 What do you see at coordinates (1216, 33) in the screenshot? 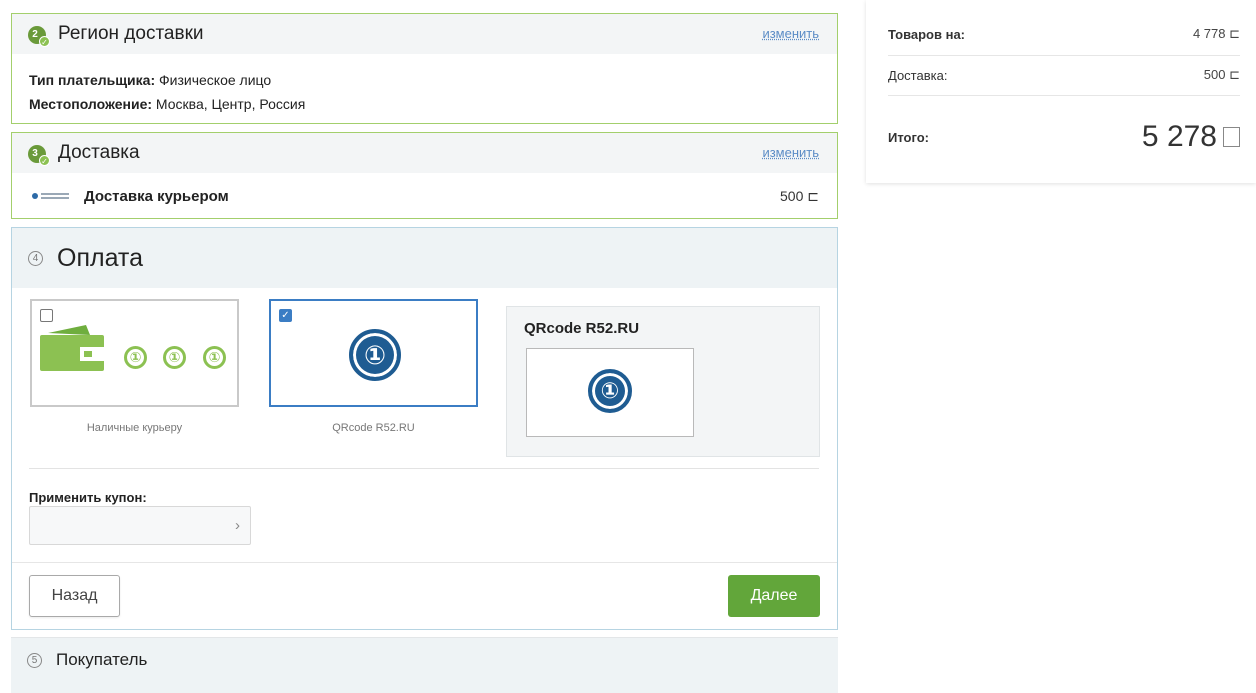
I see `summary-goods-value: 4 778 ⊏` at bounding box center [1216, 33].